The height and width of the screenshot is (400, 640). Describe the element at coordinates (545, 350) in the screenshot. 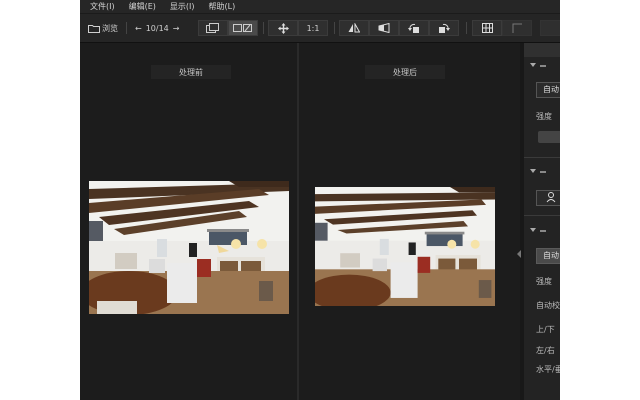

I see `left-right-label: 左/右` at that location.